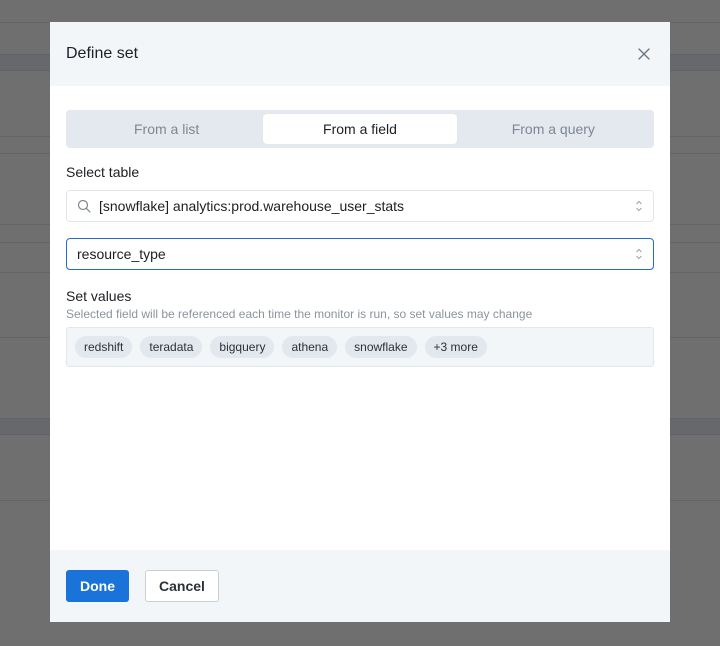  Describe the element at coordinates (104, 347) in the screenshot. I see `value-chip: redshift` at that location.